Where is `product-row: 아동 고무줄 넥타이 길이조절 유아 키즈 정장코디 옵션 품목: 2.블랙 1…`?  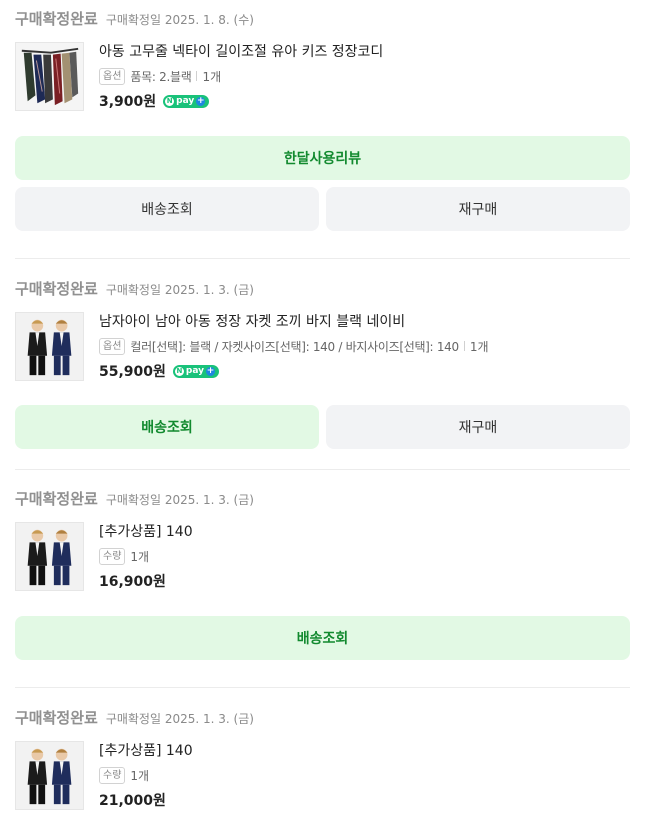 product-row: 아동 고무줄 넥타이 길이조절 유아 키즈 정장코디 옵션 품목: 2.블랙 1… is located at coordinates (322, 81).